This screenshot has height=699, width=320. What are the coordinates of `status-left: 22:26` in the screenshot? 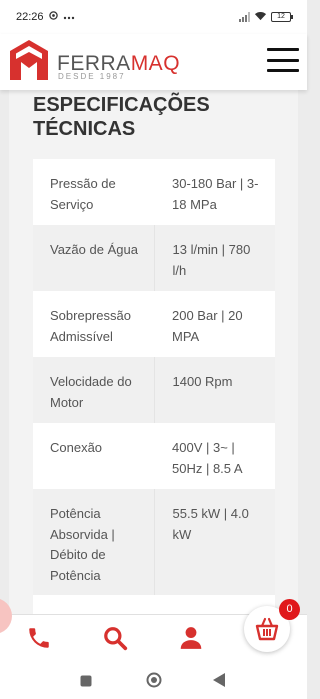 It's located at (45, 17).